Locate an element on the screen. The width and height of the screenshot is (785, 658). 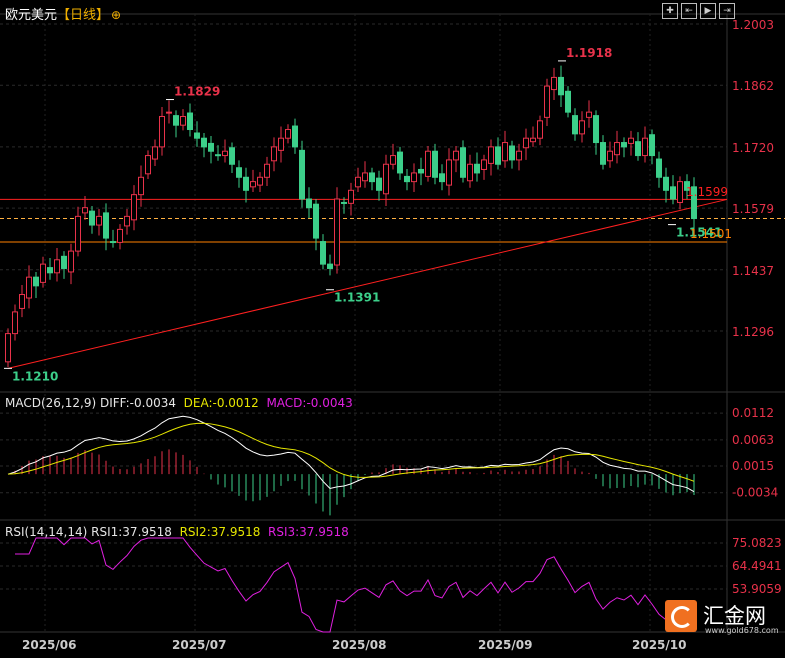
macd-tick-label: 0.0063 is located at coordinates (753, 440).